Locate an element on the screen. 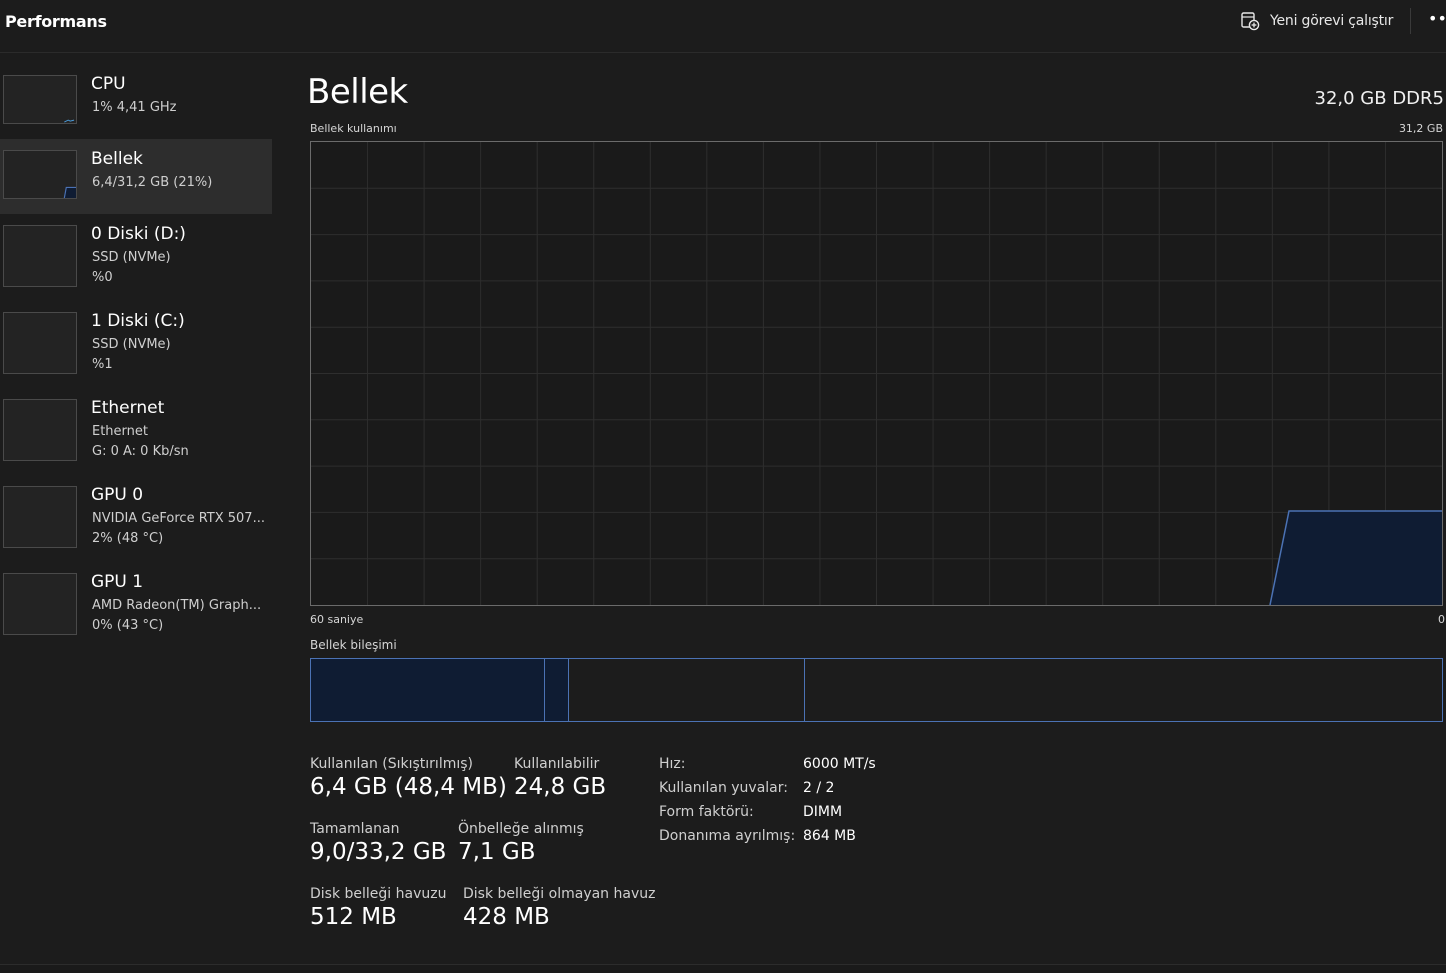 This screenshot has height=973, width=1446. speed-value: 6000 MT/s is located at coordinates (839, 764).